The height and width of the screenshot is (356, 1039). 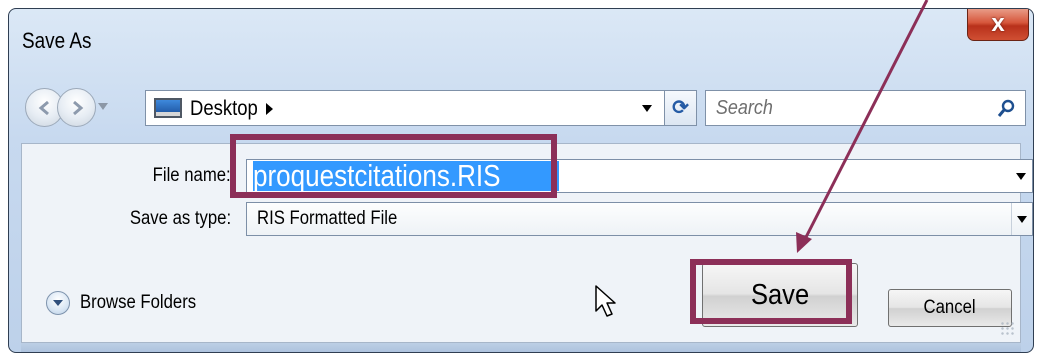 What do you see at coordinates (224, 108) in the screenshot?
I see `address-location: Desktop` at bounding box center [224, 108].